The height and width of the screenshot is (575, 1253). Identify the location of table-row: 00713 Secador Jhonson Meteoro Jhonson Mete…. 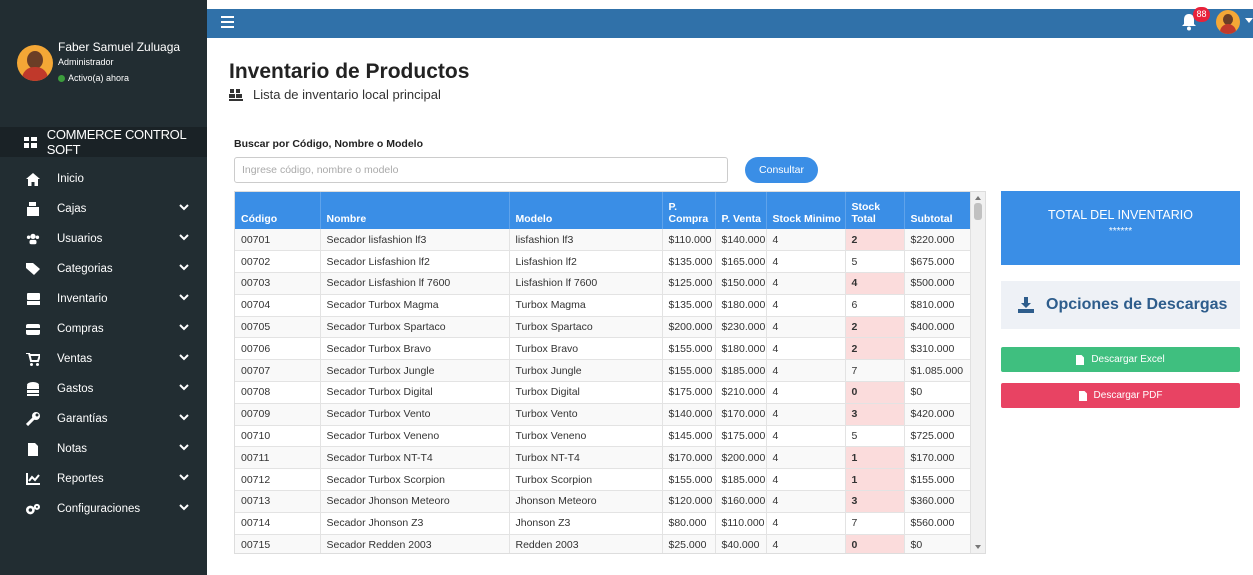
(603, 501).